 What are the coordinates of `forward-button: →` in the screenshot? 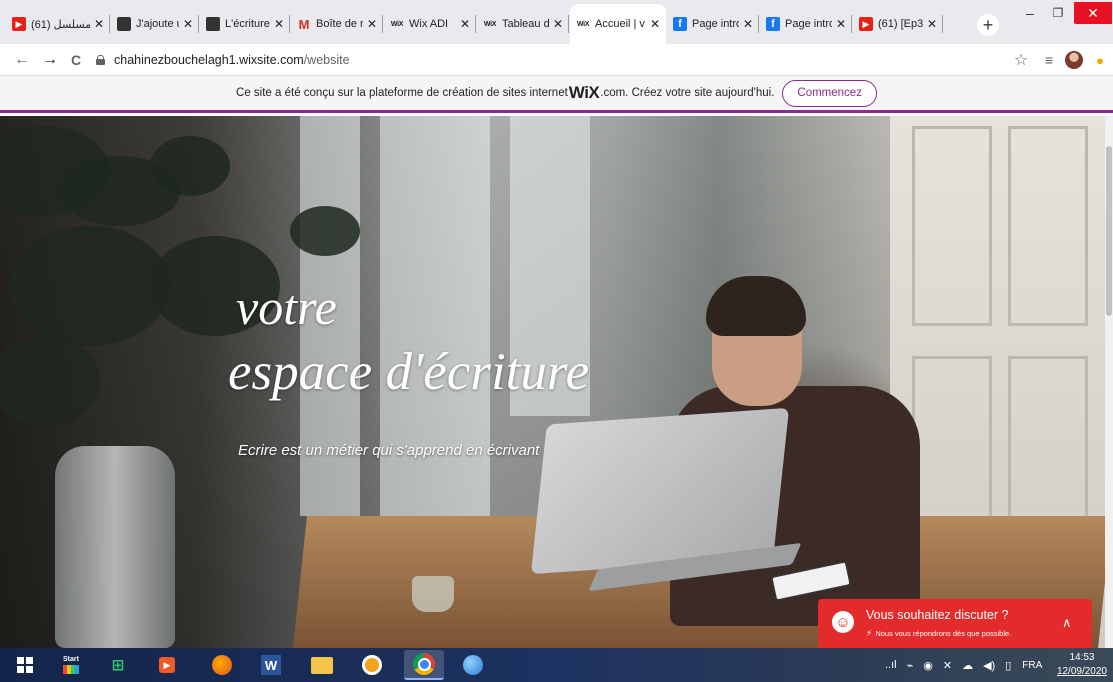 It's located at (50, 60).